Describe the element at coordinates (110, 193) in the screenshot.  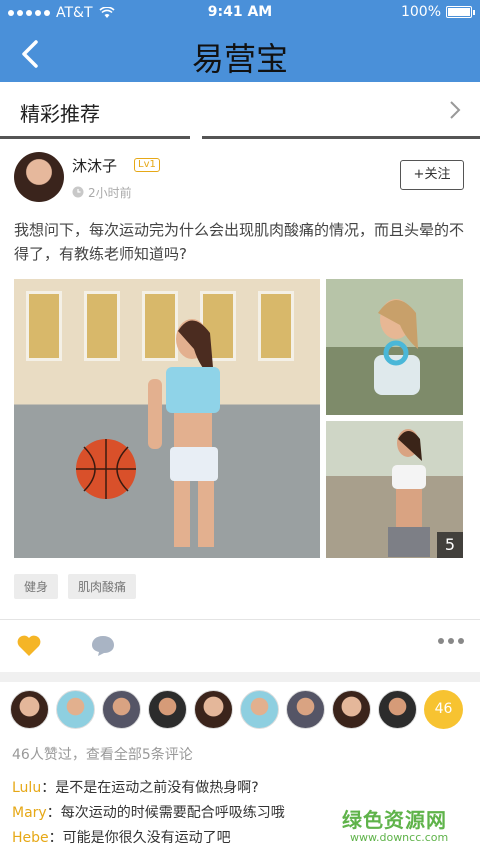
I see `post-time: 2小时前` at that location.